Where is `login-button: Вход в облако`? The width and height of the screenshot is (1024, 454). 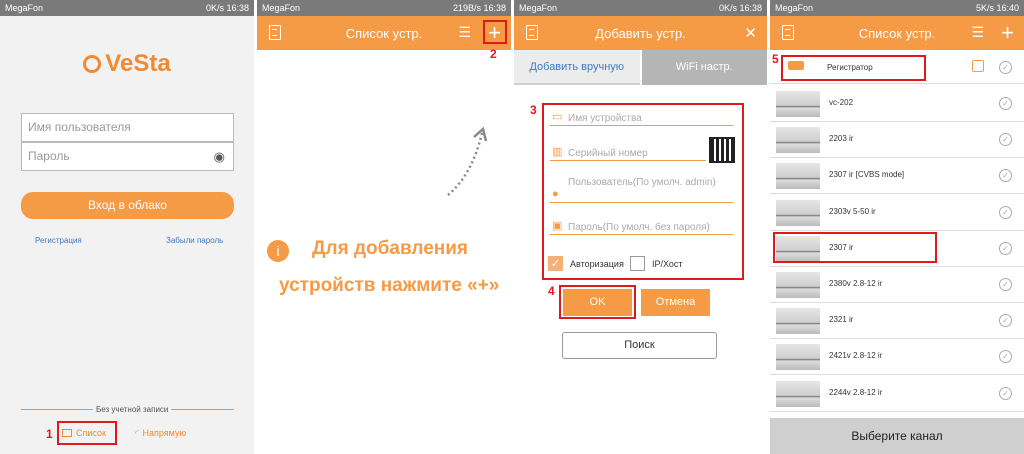 login-button: Вход в облако is located at coordinates (127, 205).